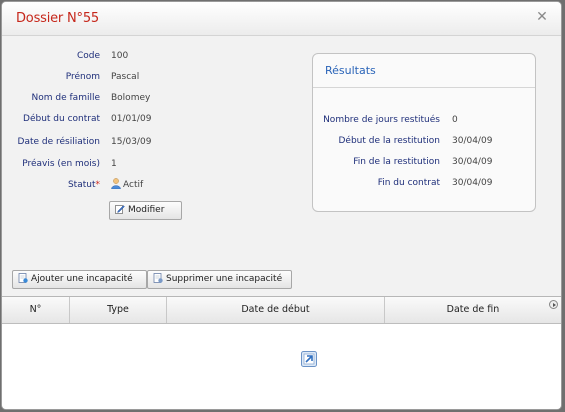  Describe the element at coordinates (542, 17) in the screenshot. I see `close-icon: ✕` at that location.